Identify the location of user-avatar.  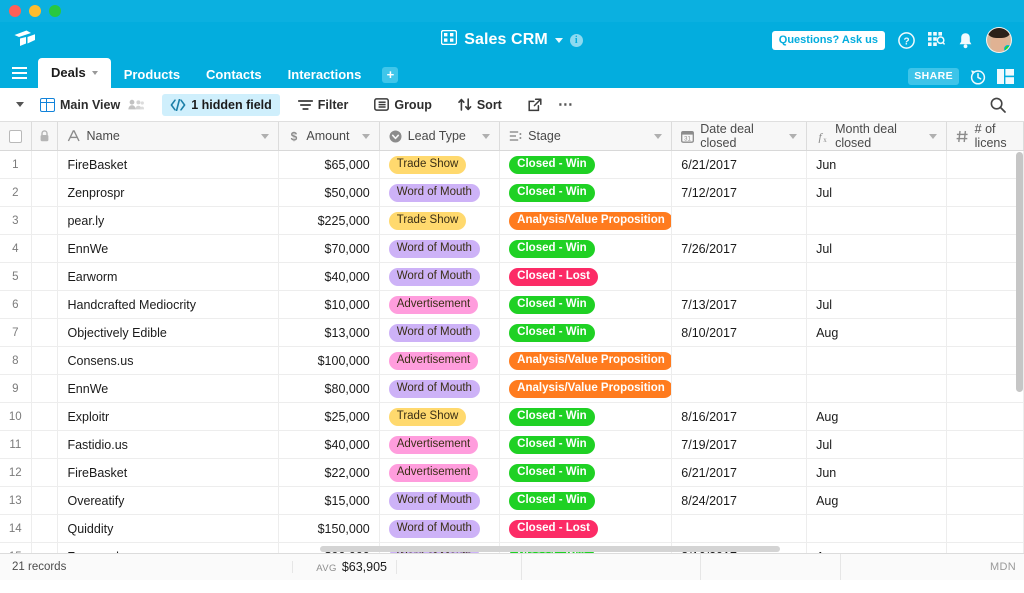
(999, 40).